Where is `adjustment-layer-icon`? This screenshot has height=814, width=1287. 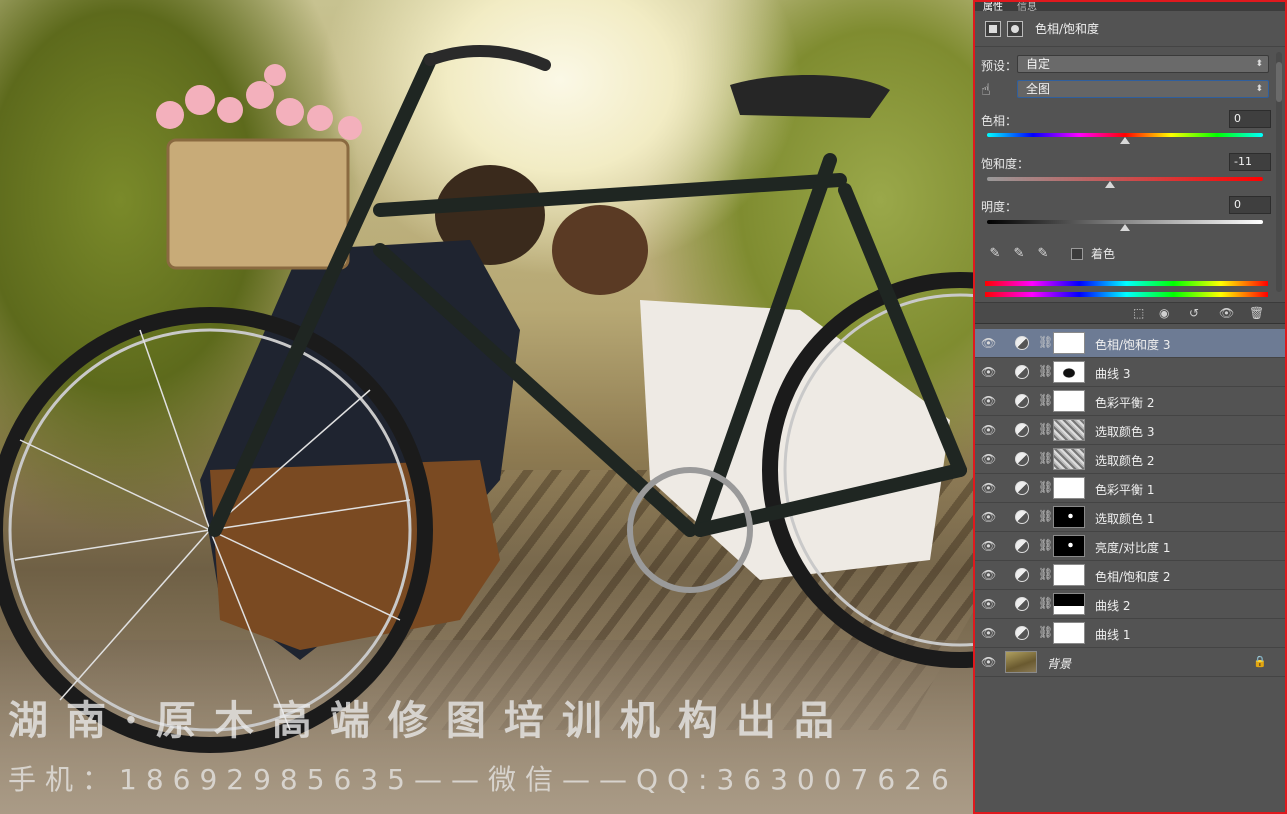
adjustment-layer-icon is located at coordinates (993, 28).